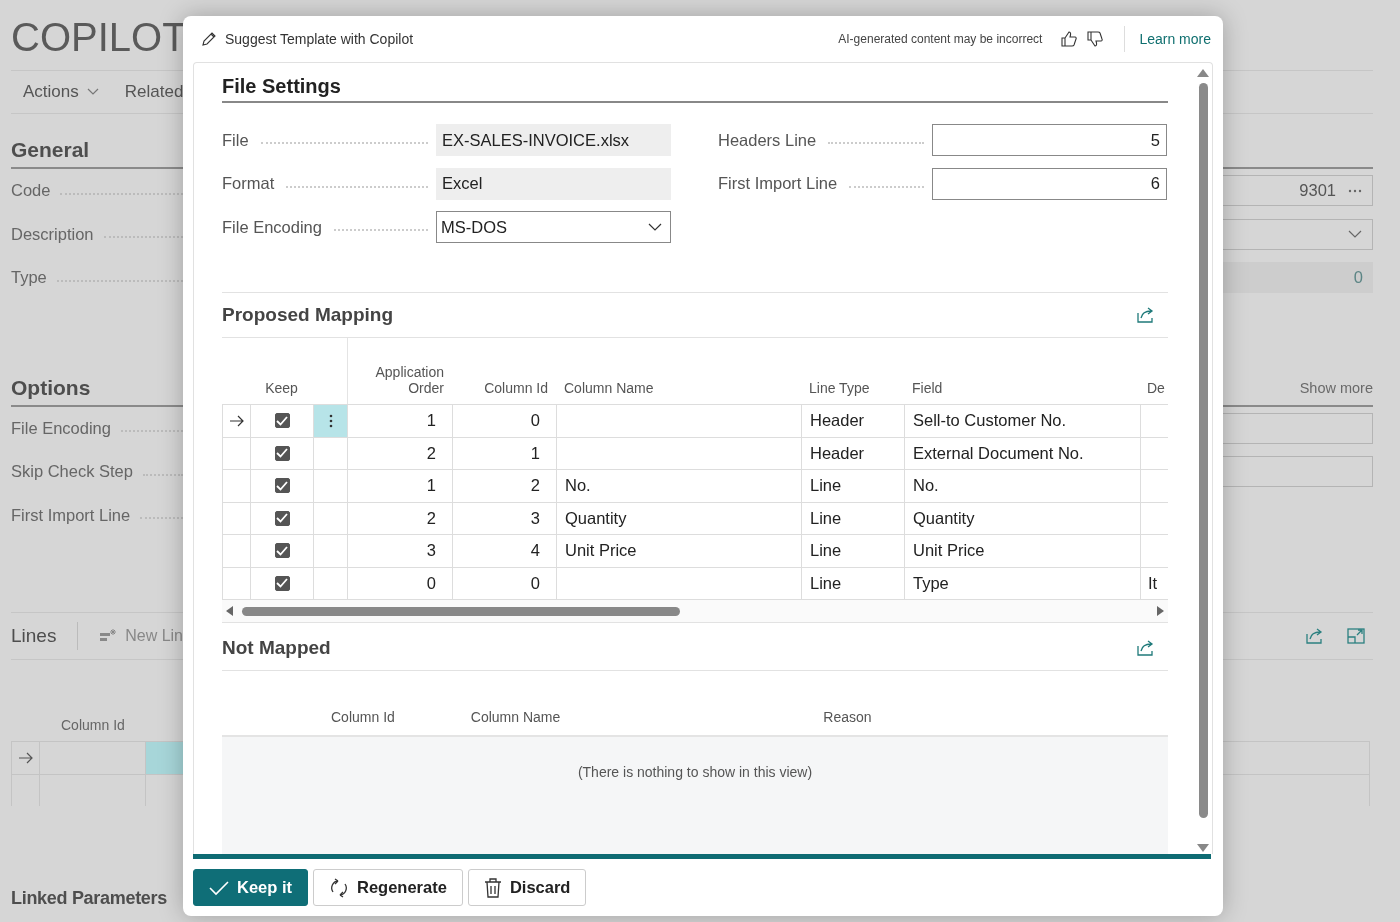 This screenshot has height=922, width=1400. Describe the element at coordinates (52, 234) in the screenshot. I see `field-label: Description` at that location.